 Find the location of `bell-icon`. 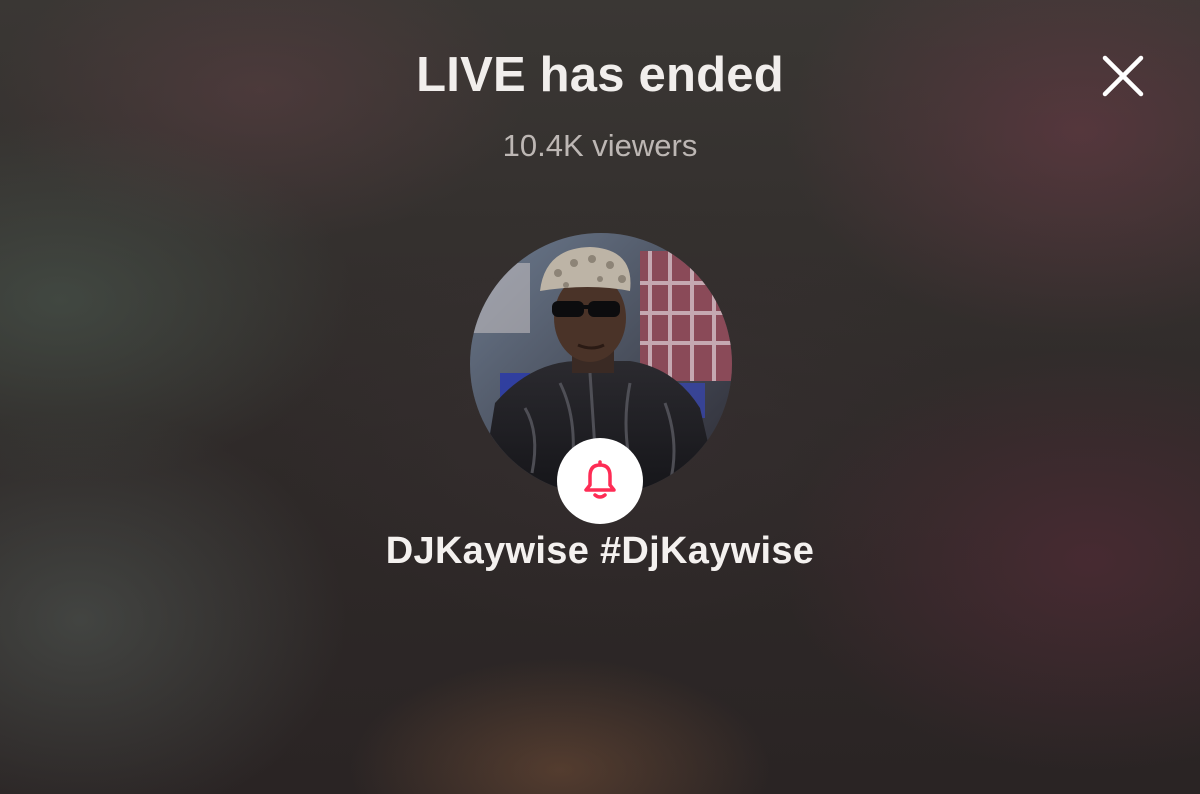

bell-icon is located at coordinates (600, 479).